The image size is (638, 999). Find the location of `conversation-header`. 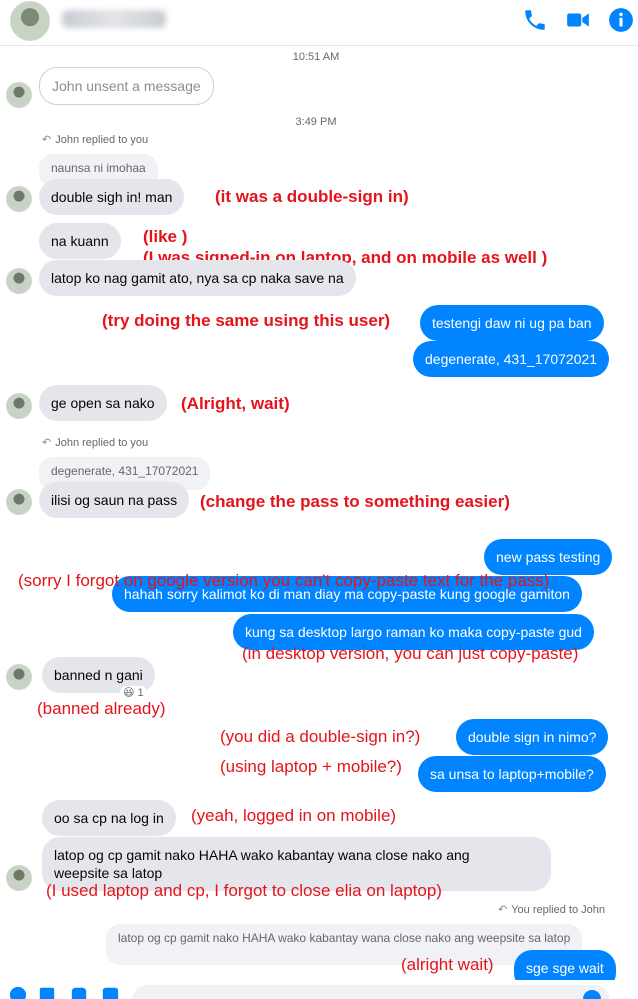

conversation-header is located at coordinates (319, 23).